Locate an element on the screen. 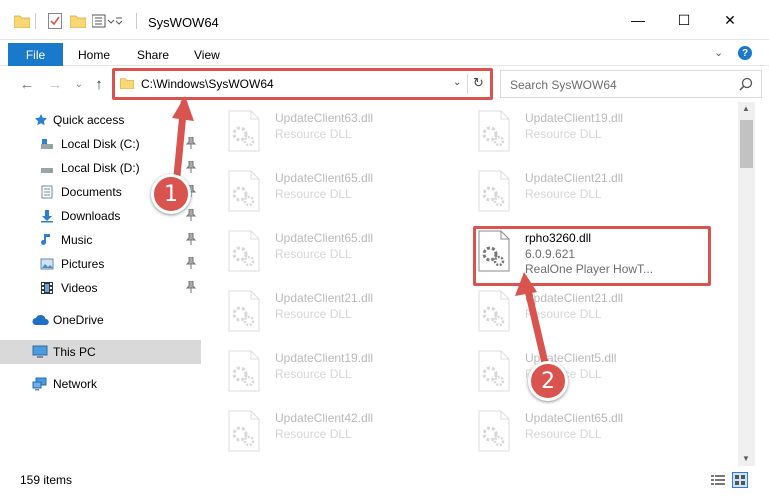 The height and width of the screenshot is (503, 769). help-icon: ? is located at coordinates (745, 53).